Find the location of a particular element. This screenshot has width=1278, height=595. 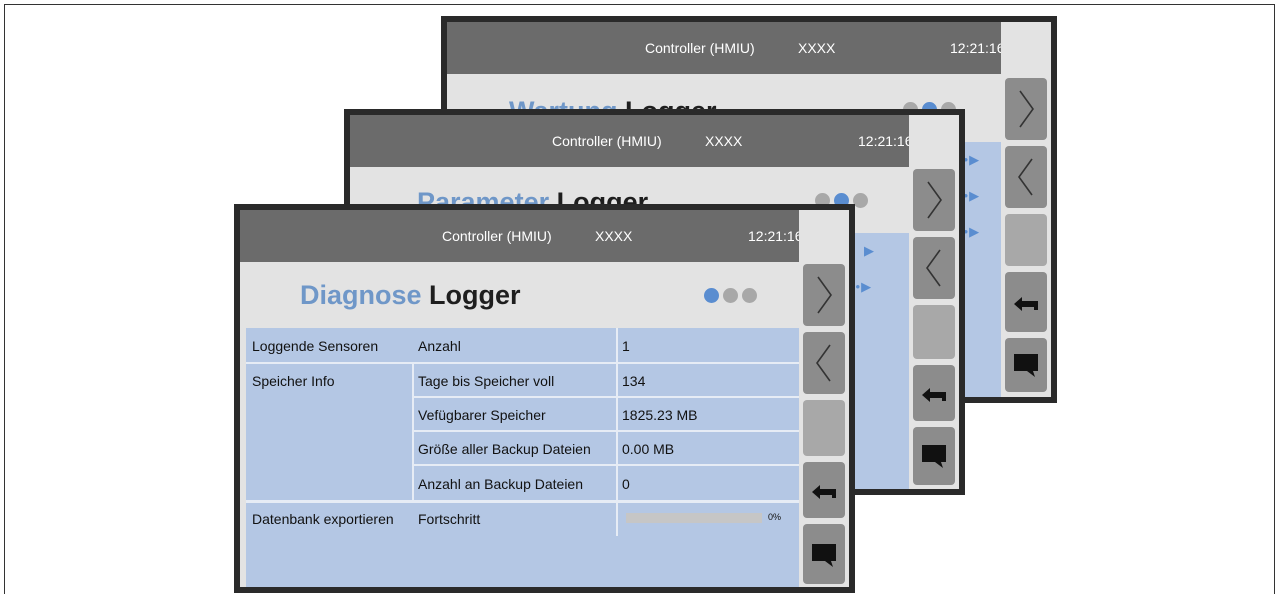

table-row: Anzahl an Backup Dateien 0 is located at coordinates (605, 482).